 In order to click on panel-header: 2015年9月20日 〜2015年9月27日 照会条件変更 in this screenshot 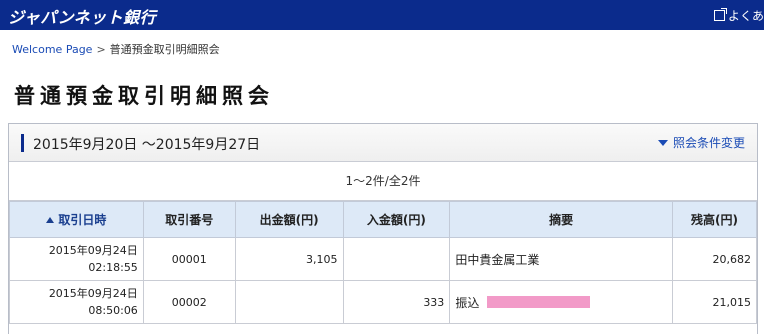, I will do `click(383, 143)`.